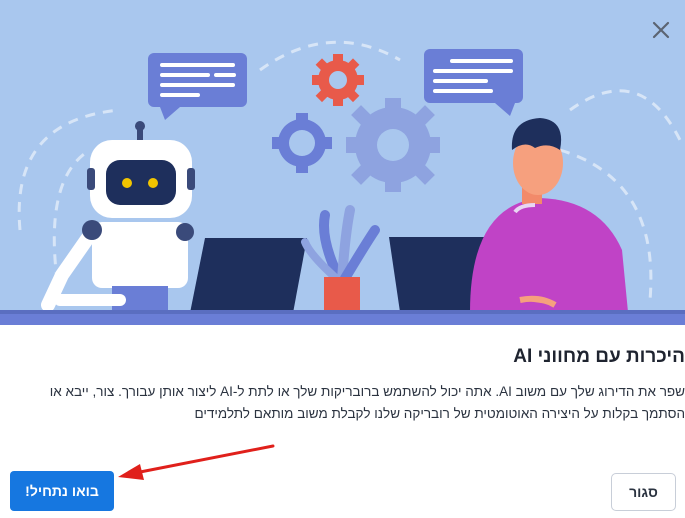 This screenshot has width=685, height=518. I want to click on gear-blue-small-icon, so click(302, 143).